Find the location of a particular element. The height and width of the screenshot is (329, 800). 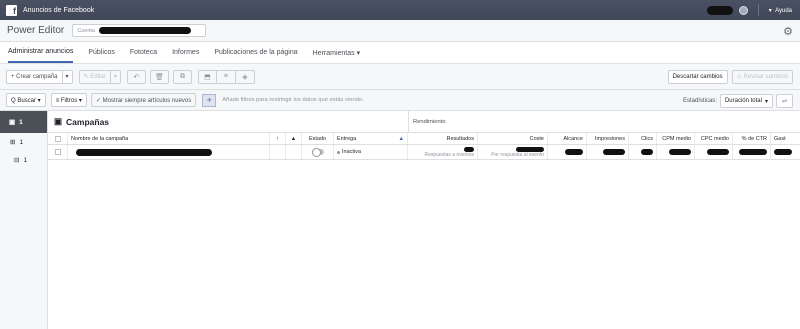

col-impressions: Impresiones is located at coordinates (608, 138).